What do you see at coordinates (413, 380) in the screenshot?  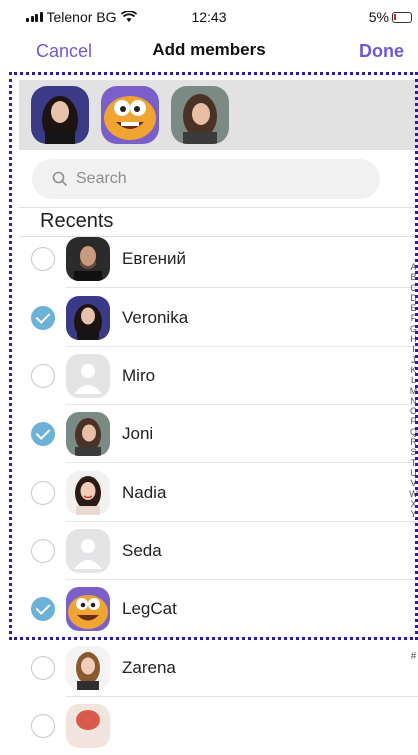 I see `index-letter: L` at bounding box center [413, 380].